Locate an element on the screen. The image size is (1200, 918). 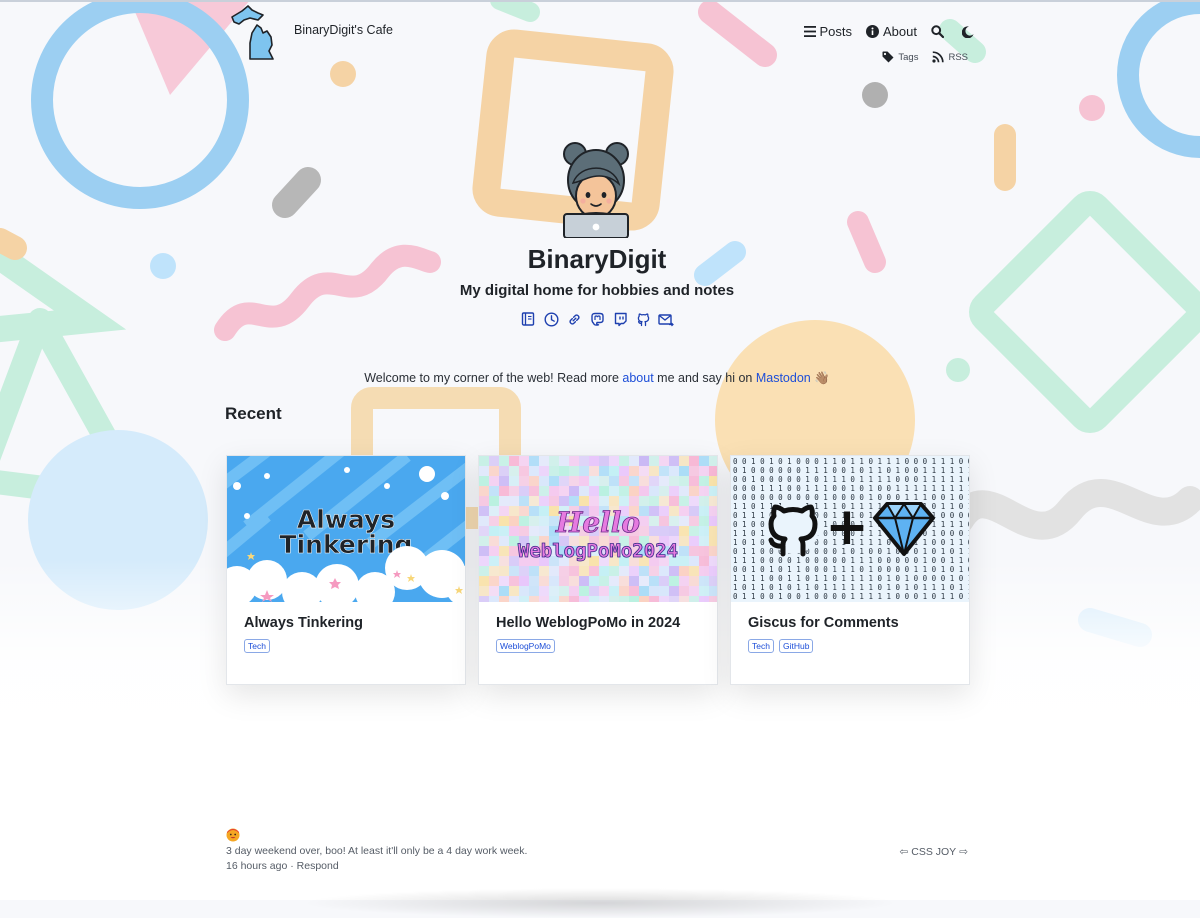
site-brand-link: BinaryDigit's Cafe is located at coordinates (310, 32).